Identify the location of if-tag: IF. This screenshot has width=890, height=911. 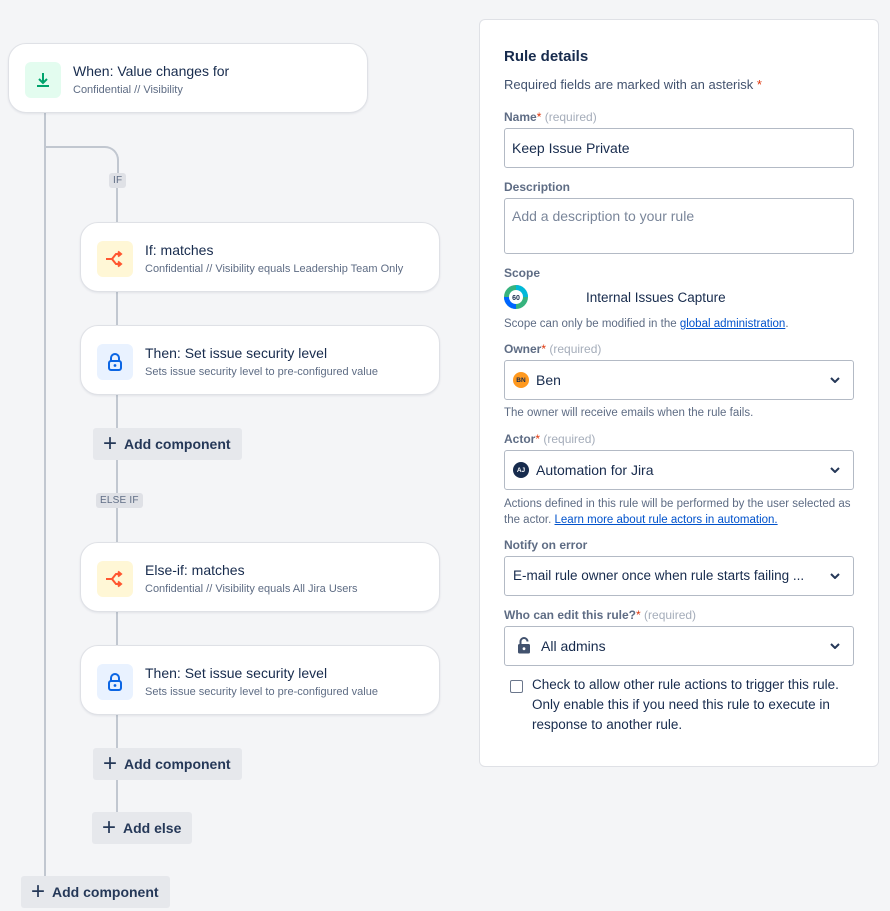
(118, 180).